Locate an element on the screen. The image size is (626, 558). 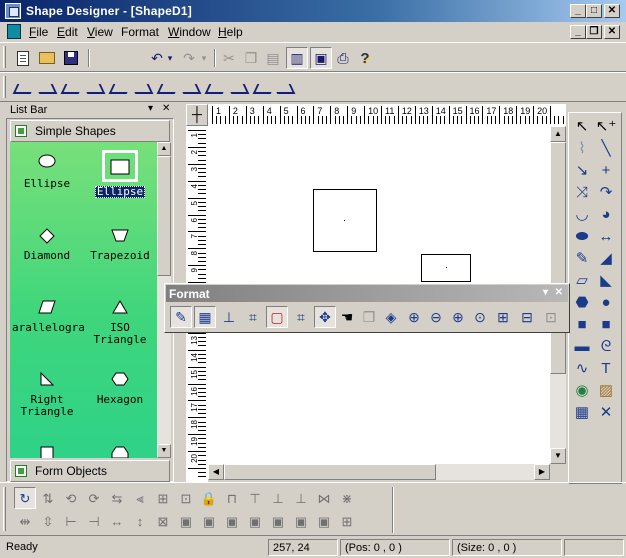
document-icon is located at coordinates (14, 31).